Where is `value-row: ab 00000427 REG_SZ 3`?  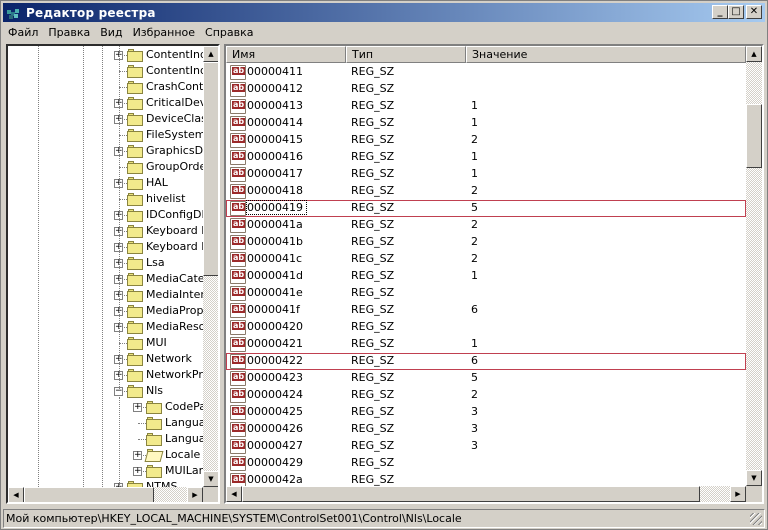
value-row: ab 00000427 REG_SZ 3 is located at coordinates (486, 446).